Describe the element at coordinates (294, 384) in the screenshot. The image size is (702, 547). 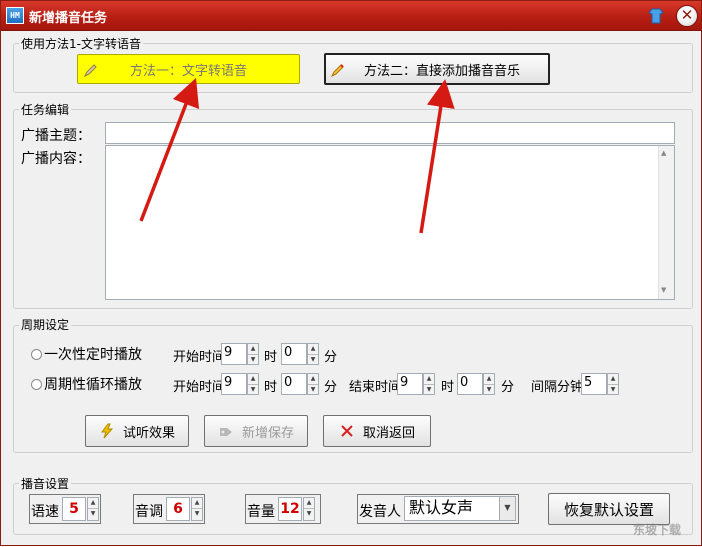
I see `cycle-start-minute-input: 0` at that location.